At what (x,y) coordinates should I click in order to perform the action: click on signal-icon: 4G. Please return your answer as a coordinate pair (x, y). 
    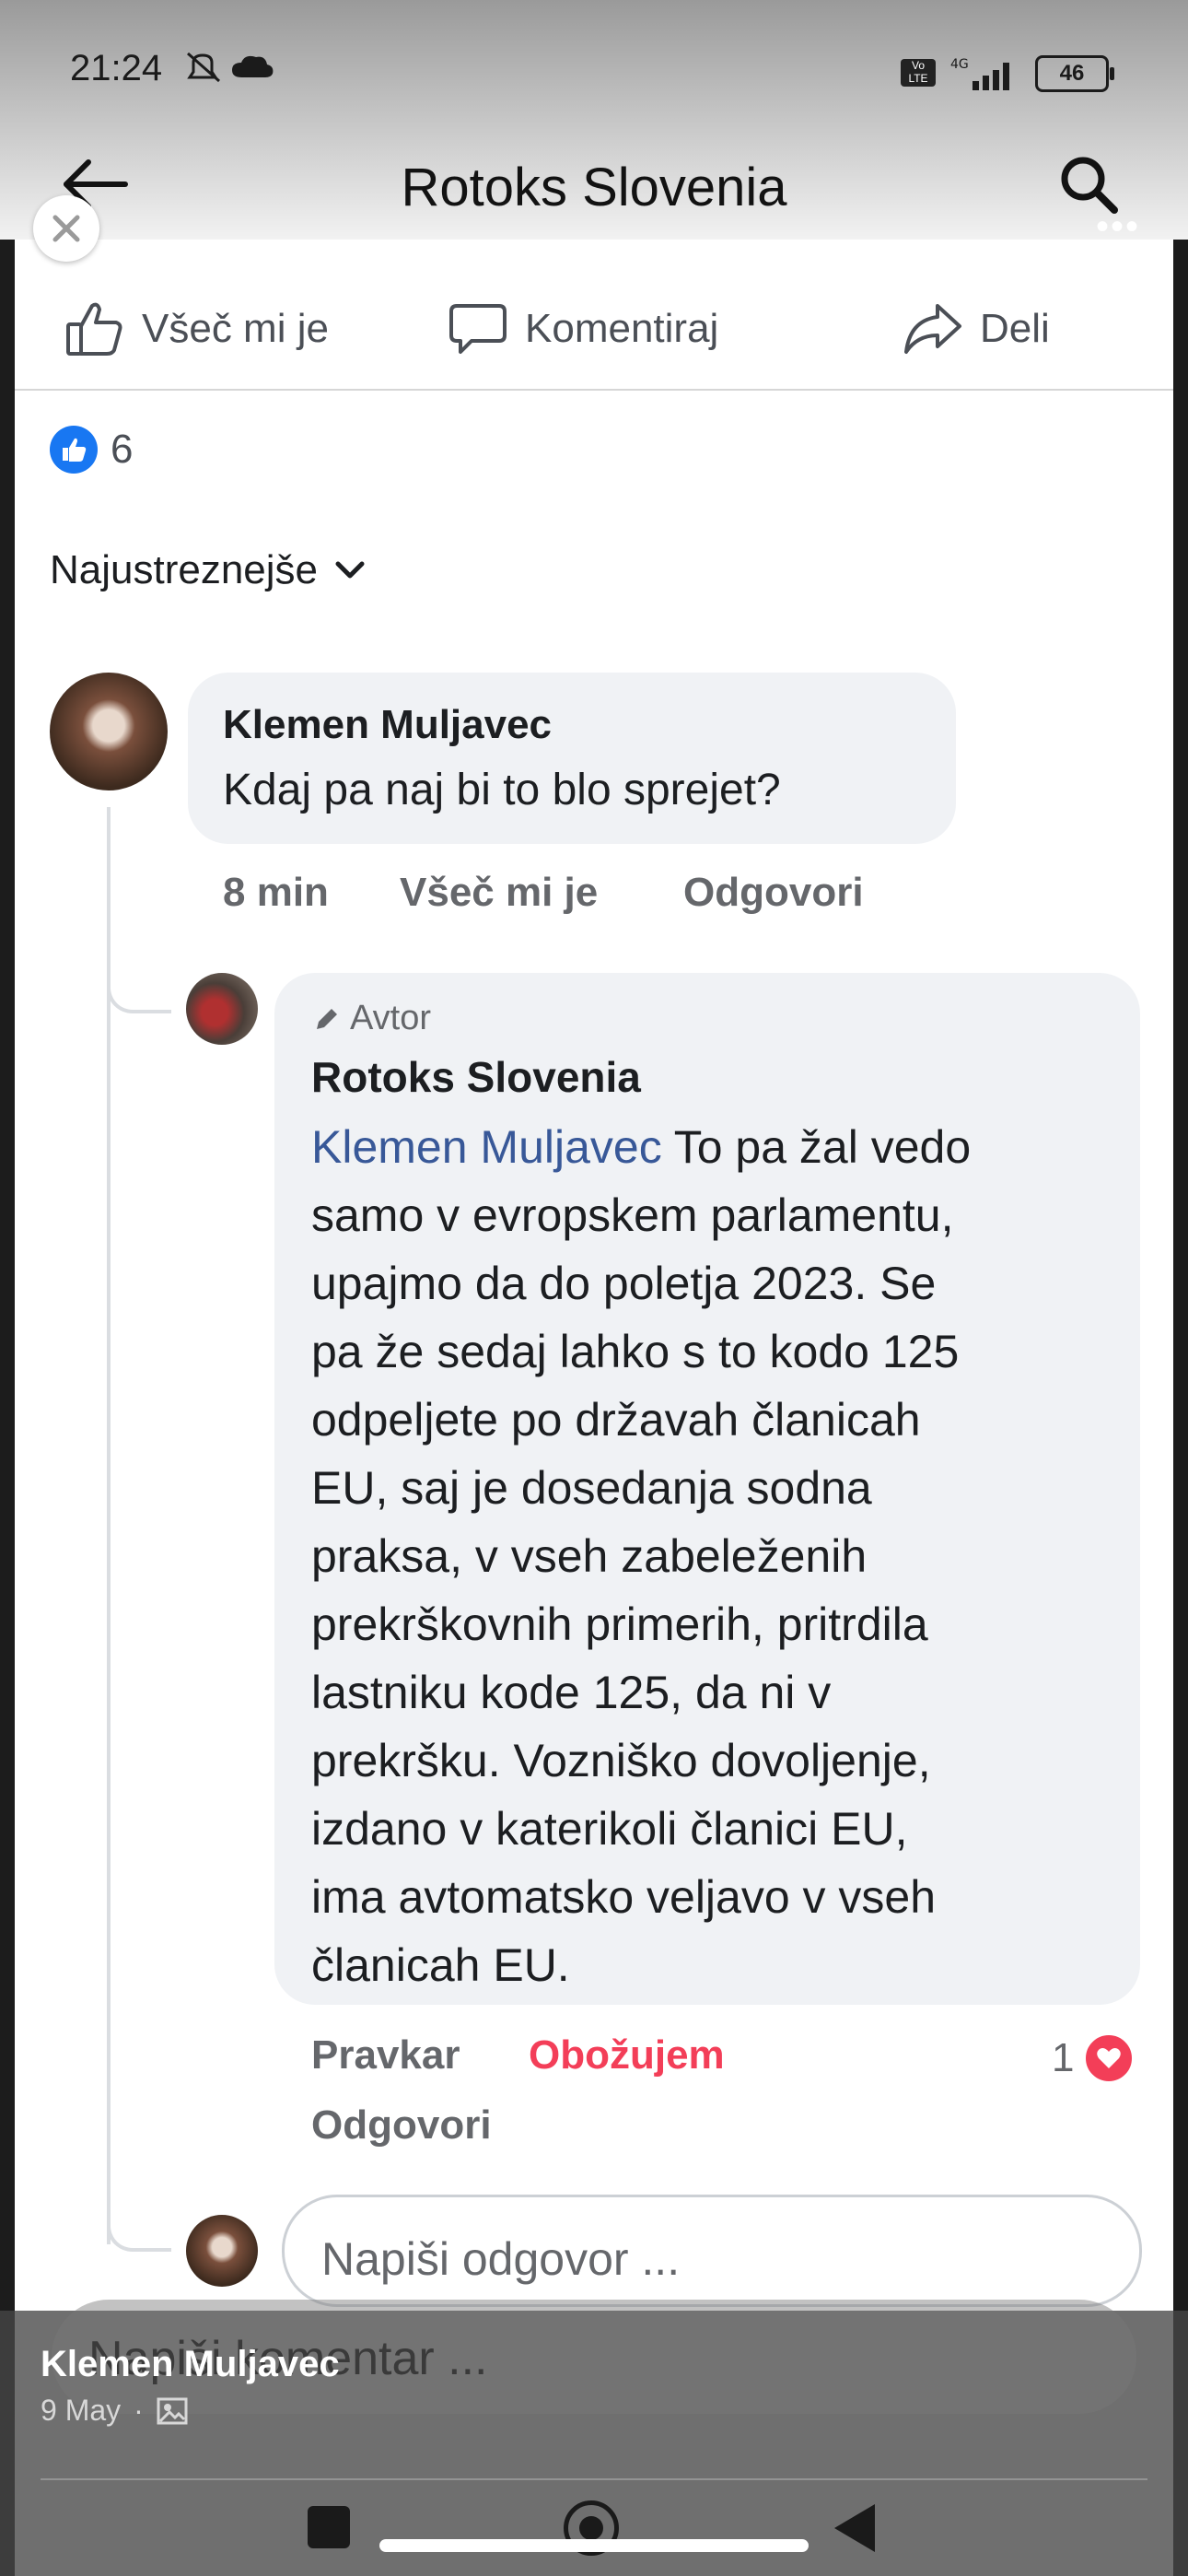
    Looking at the image, I should click on (979, 73).